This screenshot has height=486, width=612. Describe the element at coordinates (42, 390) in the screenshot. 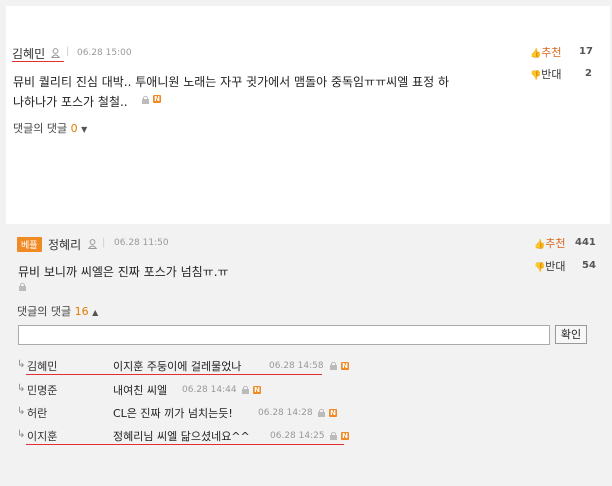

I see `reply-author: 민명준` at that location.